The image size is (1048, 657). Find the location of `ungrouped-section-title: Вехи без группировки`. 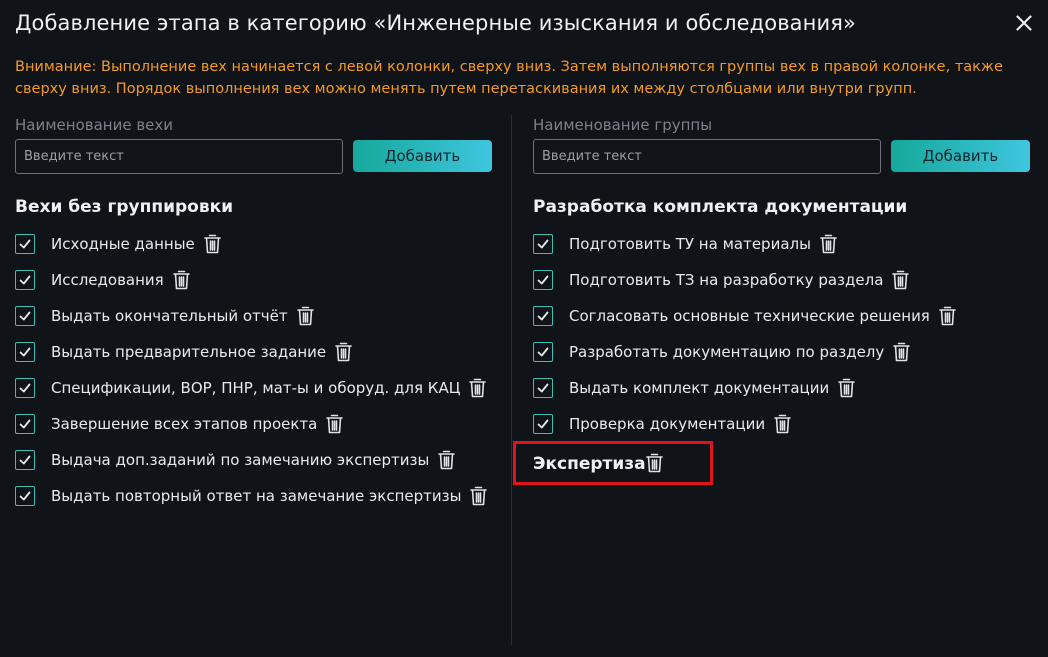

ungrouped-section-title: Вехи без группировки is located at coordinates (124, 207).